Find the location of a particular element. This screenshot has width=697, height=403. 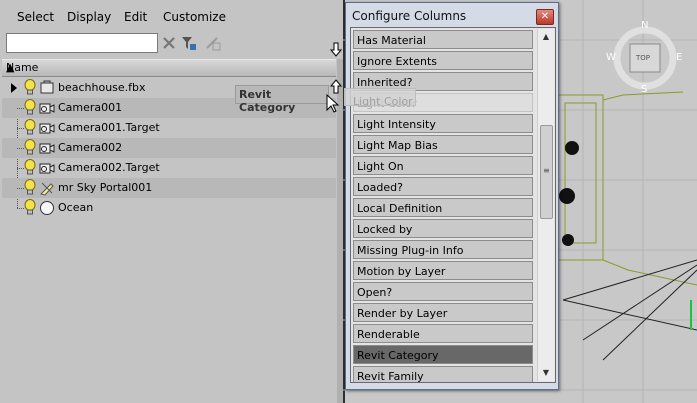

column-list-item-label: Has Material is located at coordinates (391, 40).